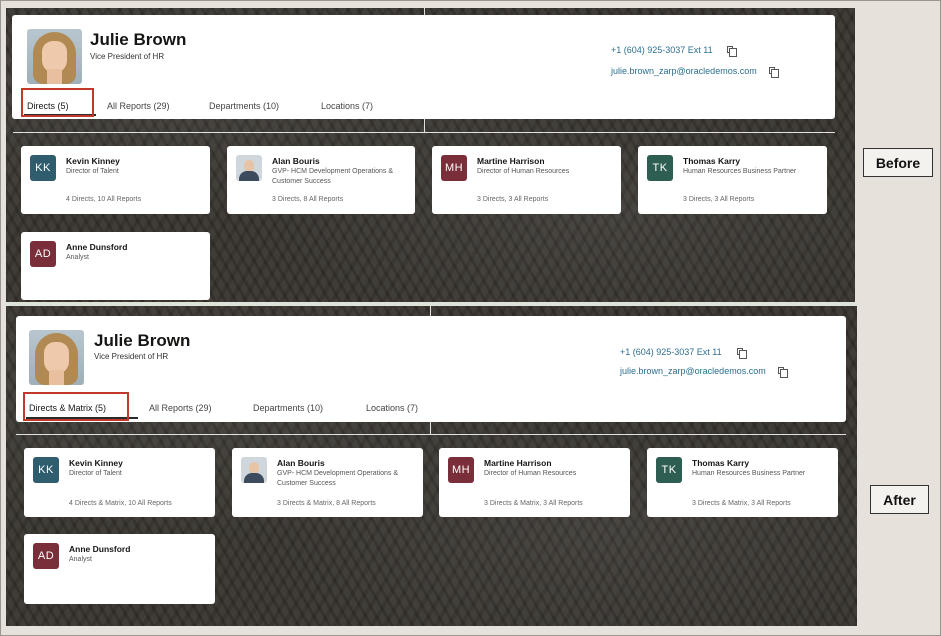 Image resolution: width=941 pixels, height=636 pixels. I want to click on card-stats: 3 Directs & Matrix, 8 All Reports, so click(326, 503).